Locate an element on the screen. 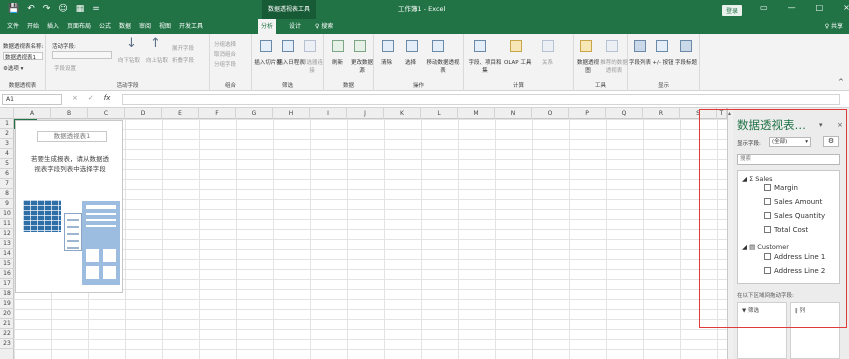 The image size is (849, 359). column-header: E is located at coordinates (180, 113).